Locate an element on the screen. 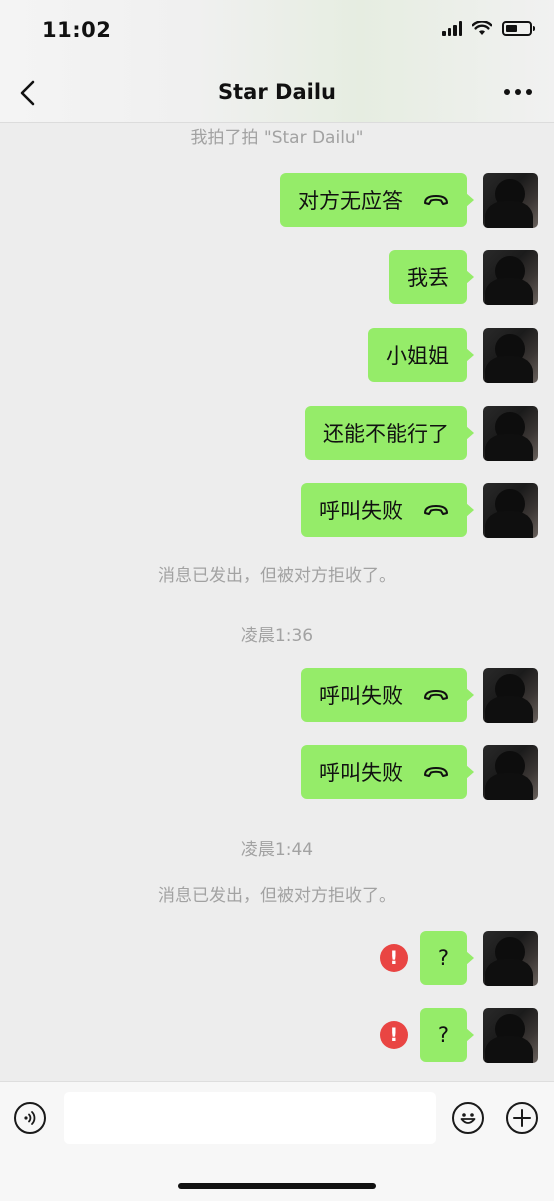 The height and width of the screenshot is (1201, 554). message-row: 小姐姐 is located at coordinates (453, 355).